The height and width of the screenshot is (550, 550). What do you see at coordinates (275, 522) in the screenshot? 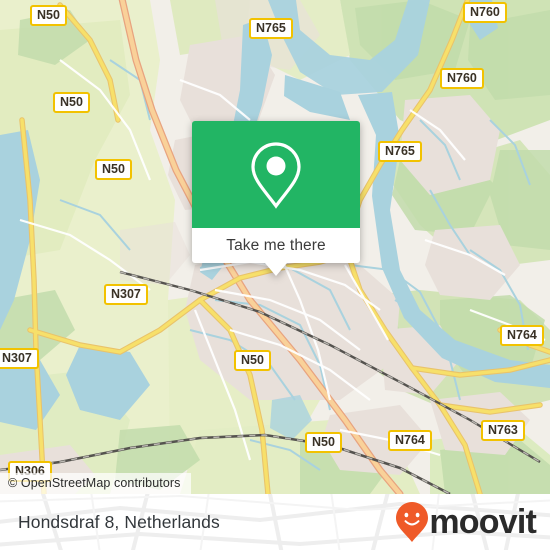
I see `footer-bar: Hondsdraf 8, Netherlands moovit` at bounding box center [275, 522].